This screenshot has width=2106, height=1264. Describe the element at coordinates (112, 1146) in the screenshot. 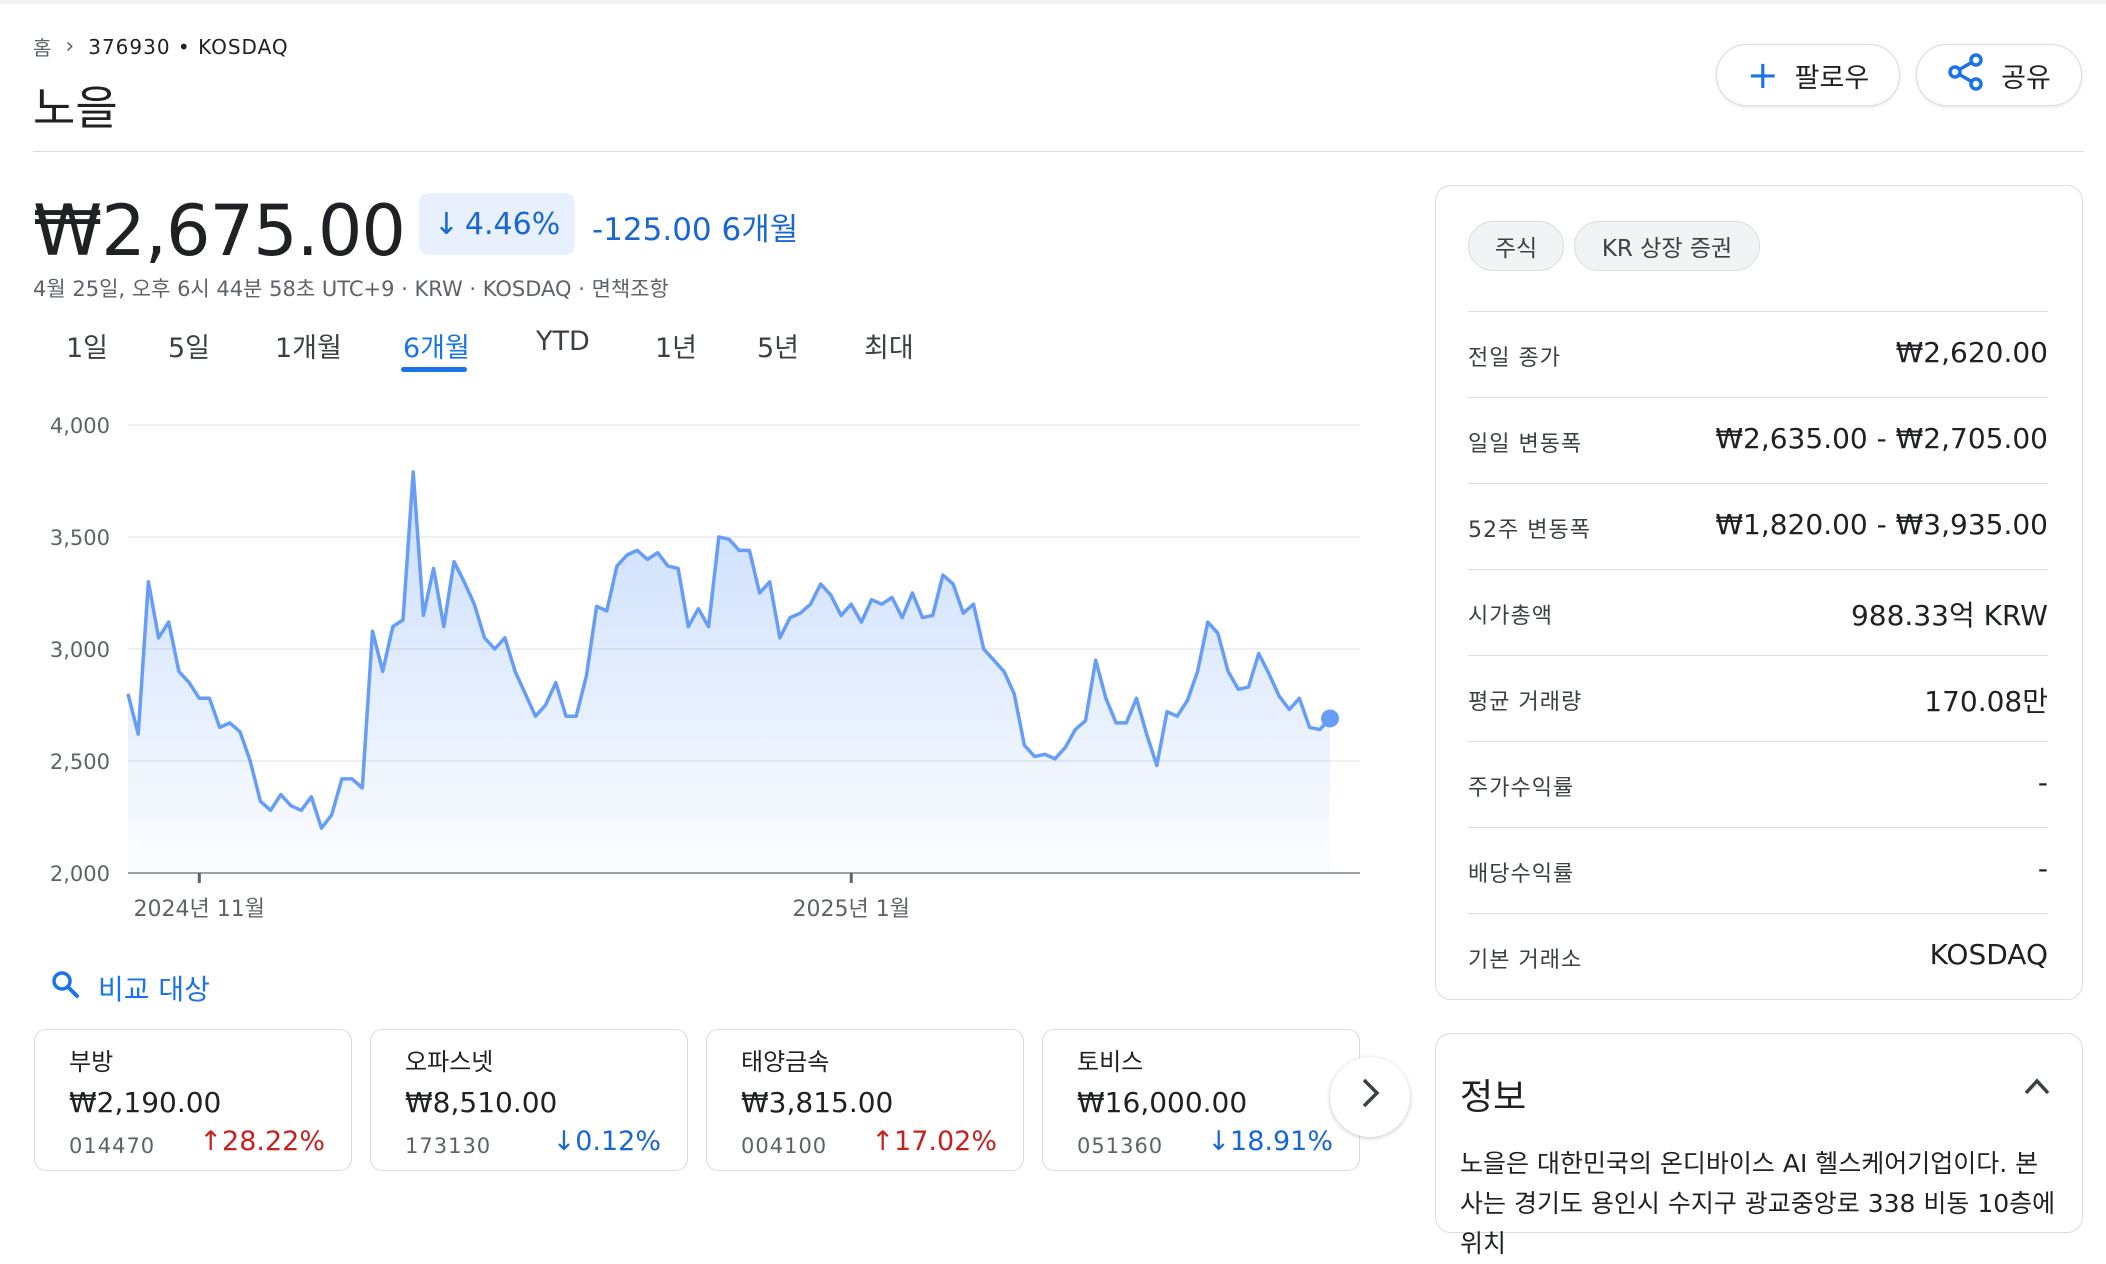

I see `compare-card-code: 014470` at that location.